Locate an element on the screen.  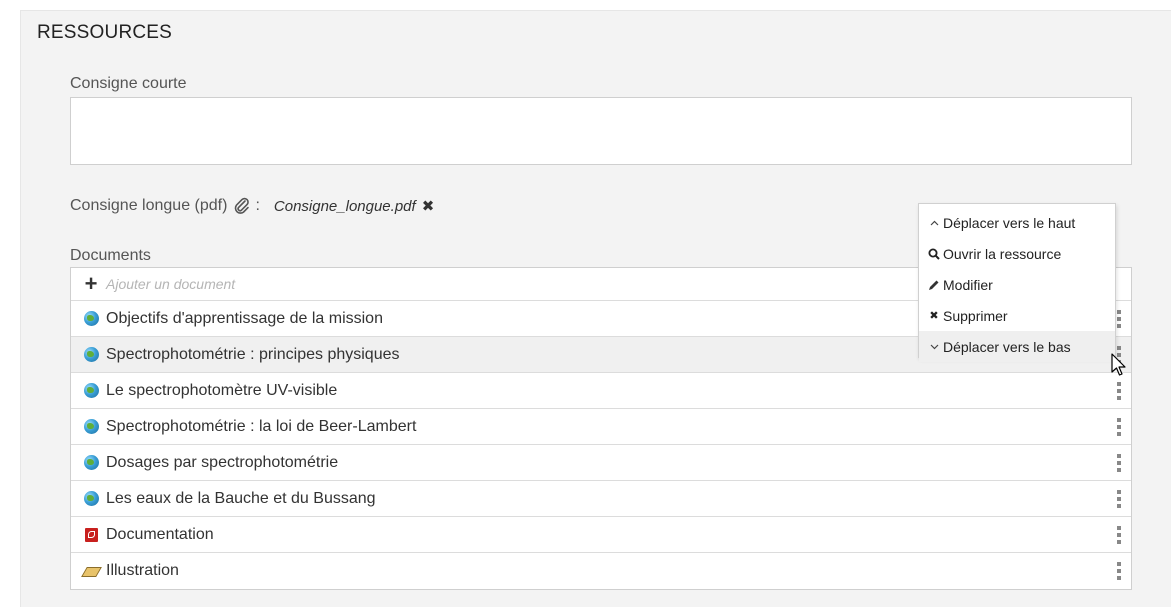
short-instruction-label: Consigne courte is located at coordinates (128, 83).